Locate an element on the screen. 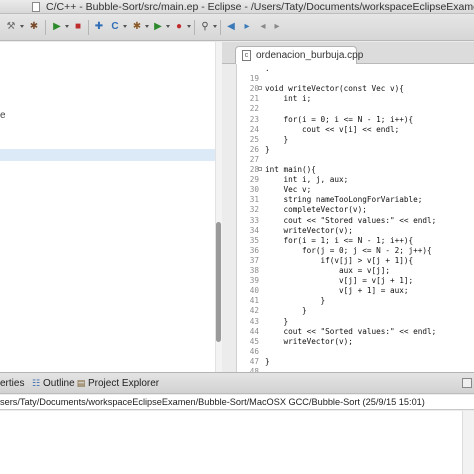 The height and width of the screenshot is (474, 474). code-line: 26} is located at coordinates (355, 150).